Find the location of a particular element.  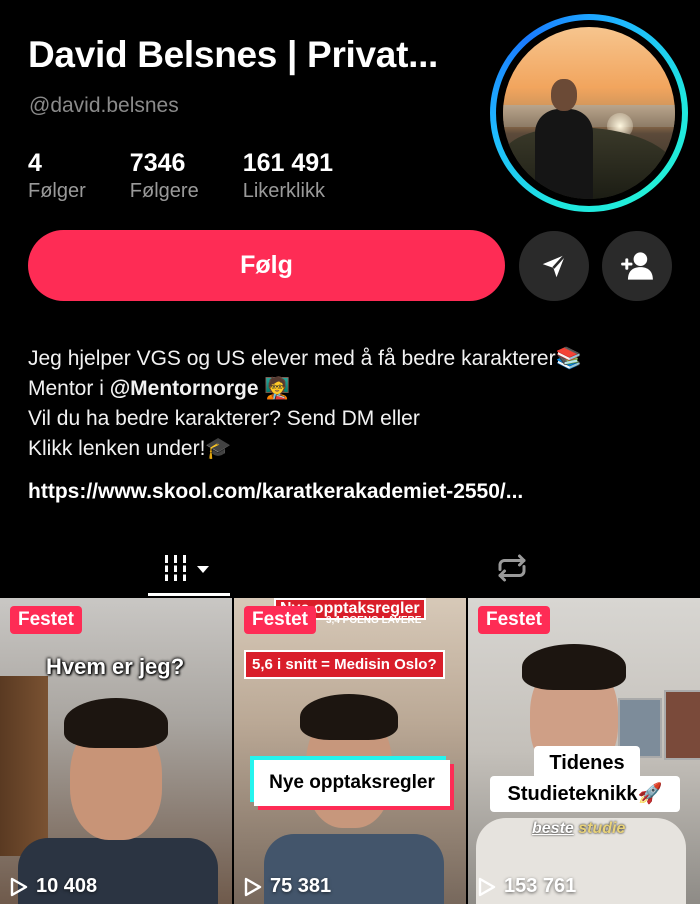

video-caption-line2: Studieteknikk🚀 is located at coordinates (585, 794).